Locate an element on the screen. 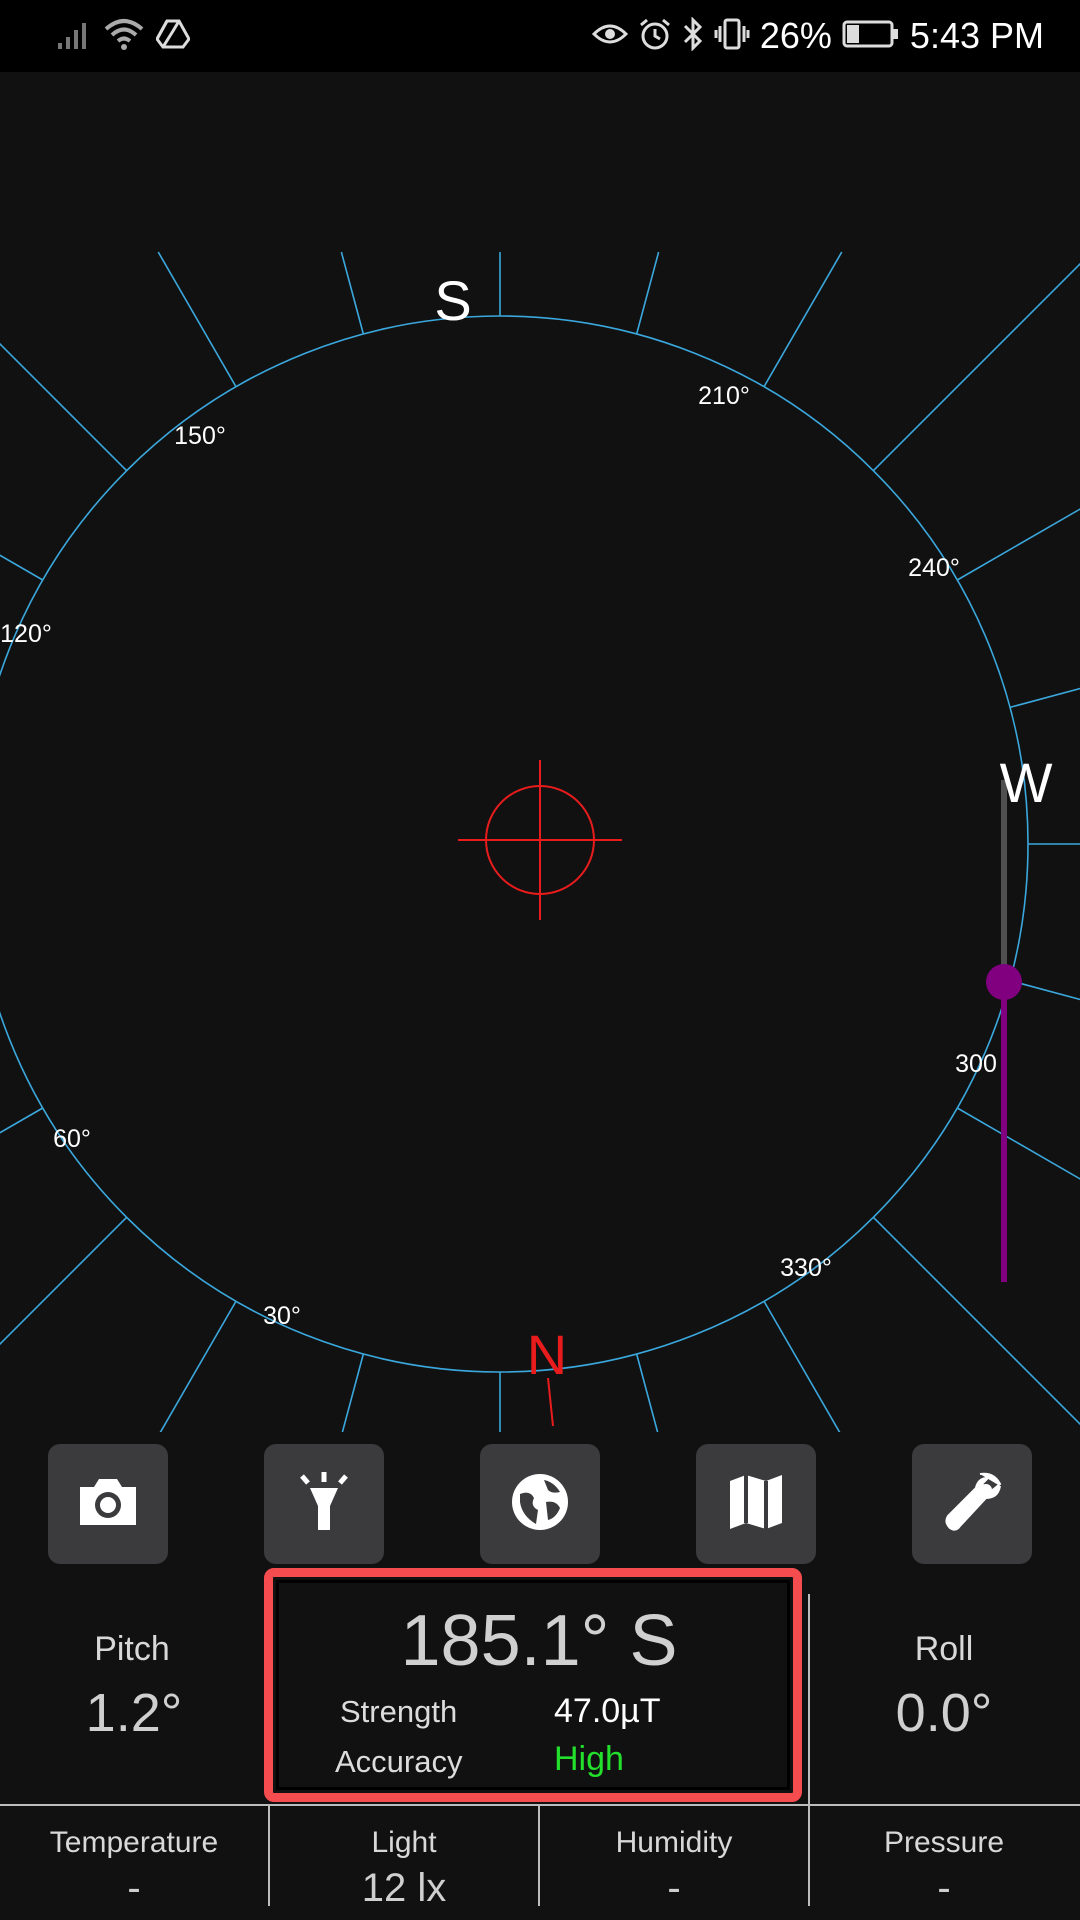 The width and height of the screenshot is (1080, 1920). map-button is located at coordinates (756, 1504).